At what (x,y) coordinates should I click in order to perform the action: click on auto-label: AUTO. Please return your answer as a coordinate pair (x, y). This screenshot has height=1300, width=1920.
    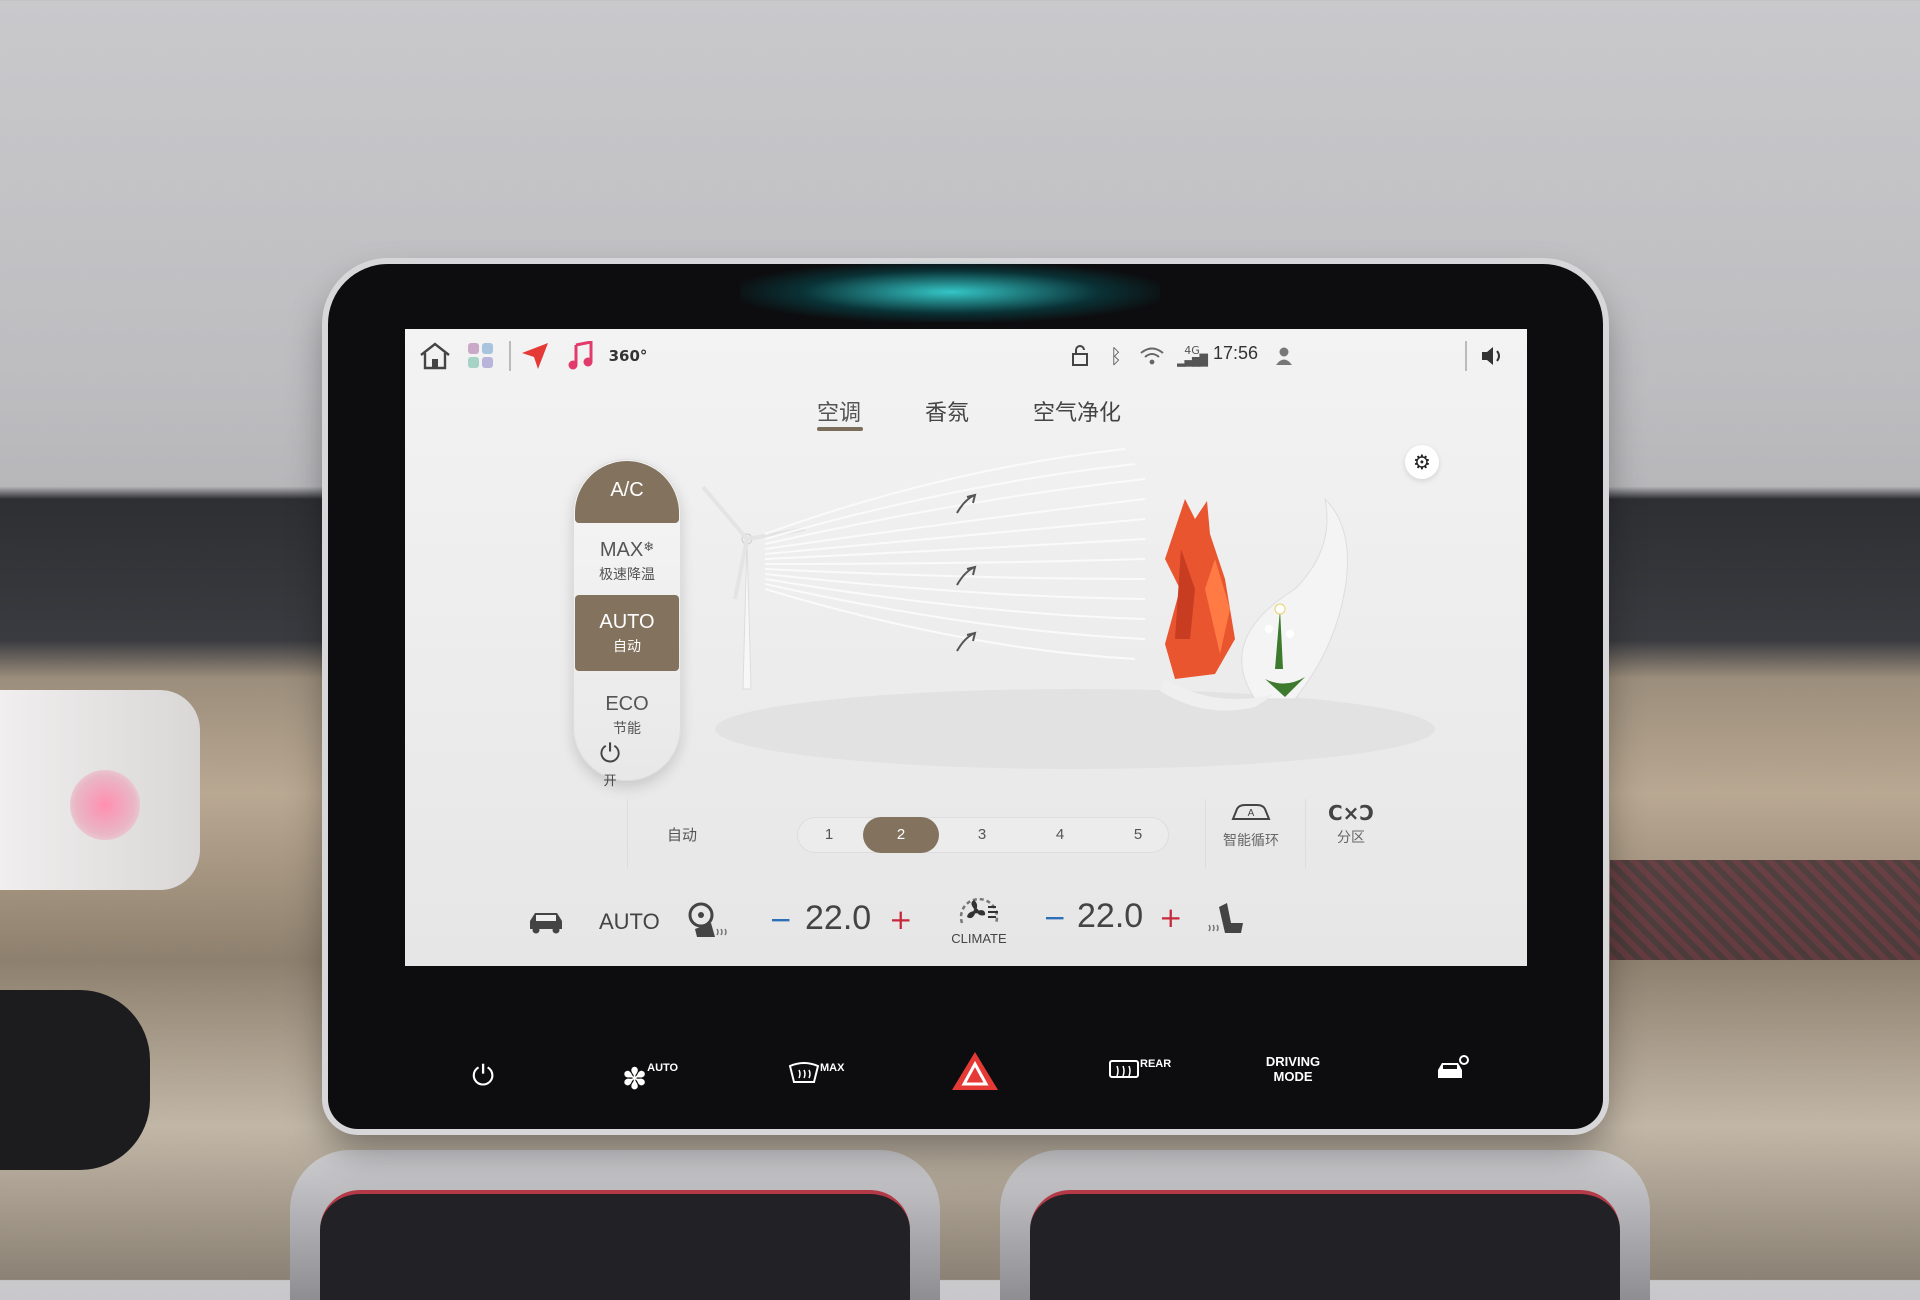
    Looking at the image, I should click on (627, 622).